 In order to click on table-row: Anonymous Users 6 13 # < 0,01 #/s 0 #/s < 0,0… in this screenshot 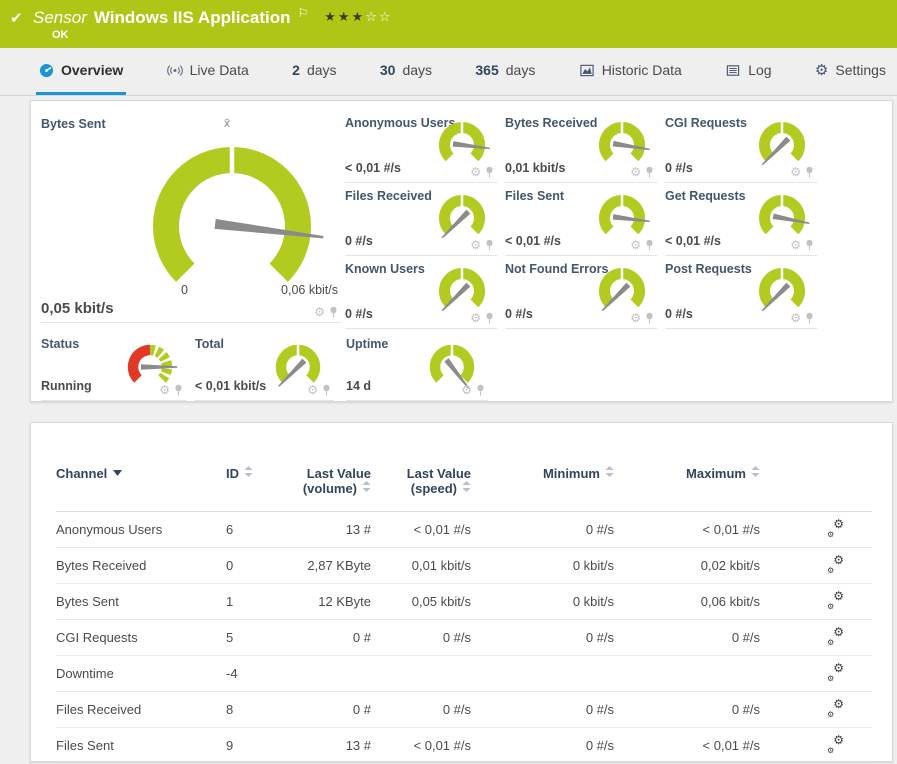, I will do `click(464, 529)`.